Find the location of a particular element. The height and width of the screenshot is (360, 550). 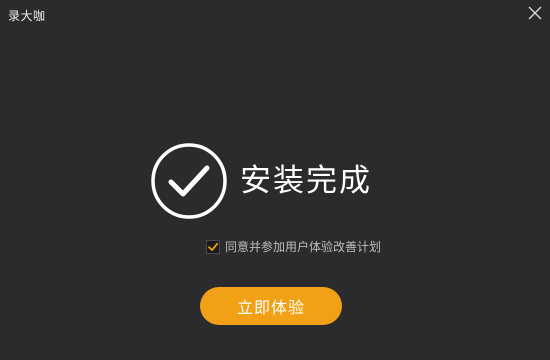

check-circle-icon is located at coordinates (189, 181).